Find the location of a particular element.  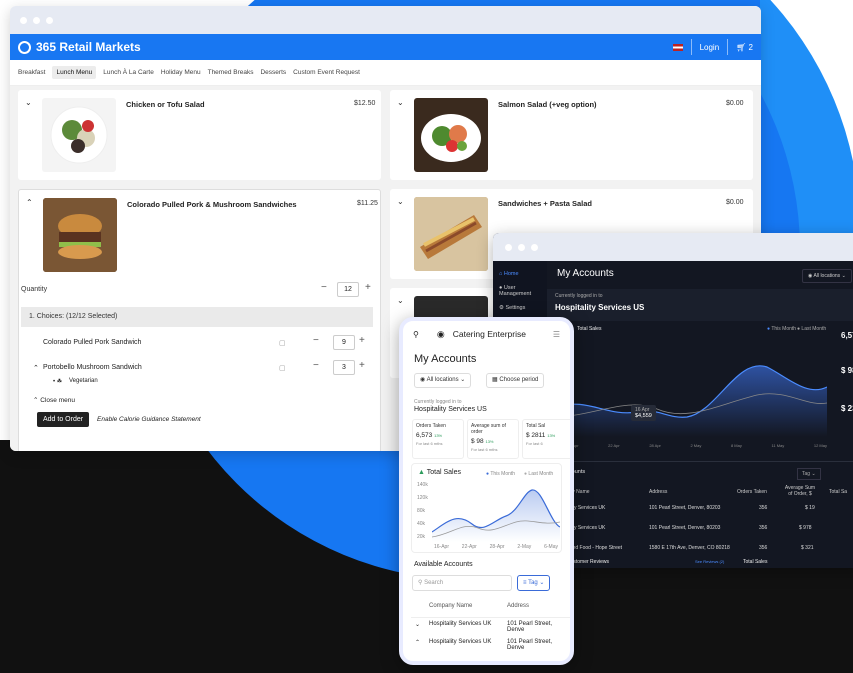

choice-quantity: 9 is located at coordinates (344, 342).